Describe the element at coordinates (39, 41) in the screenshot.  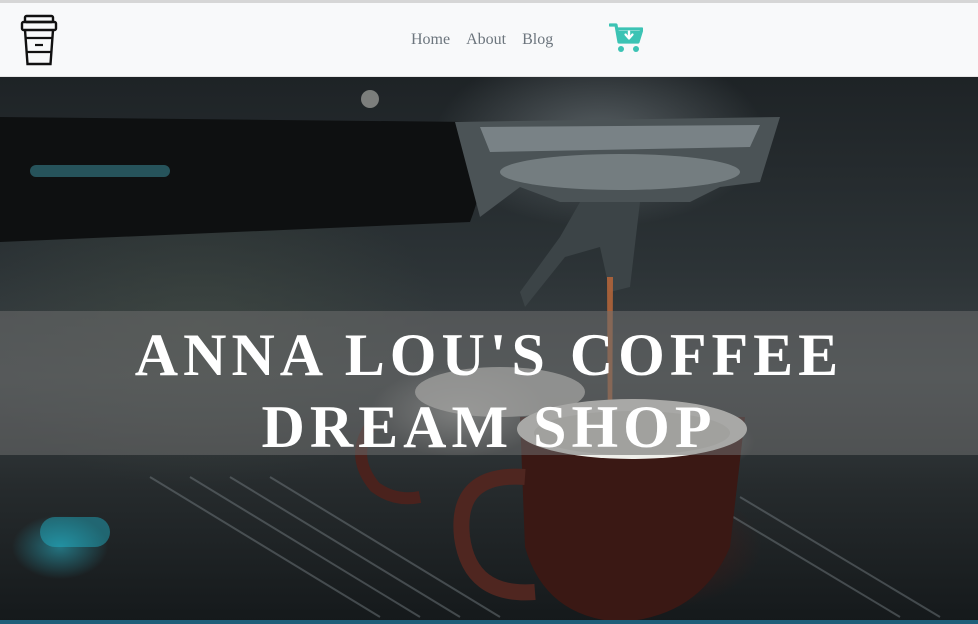
I see `coffee-cup-icon` at that location.